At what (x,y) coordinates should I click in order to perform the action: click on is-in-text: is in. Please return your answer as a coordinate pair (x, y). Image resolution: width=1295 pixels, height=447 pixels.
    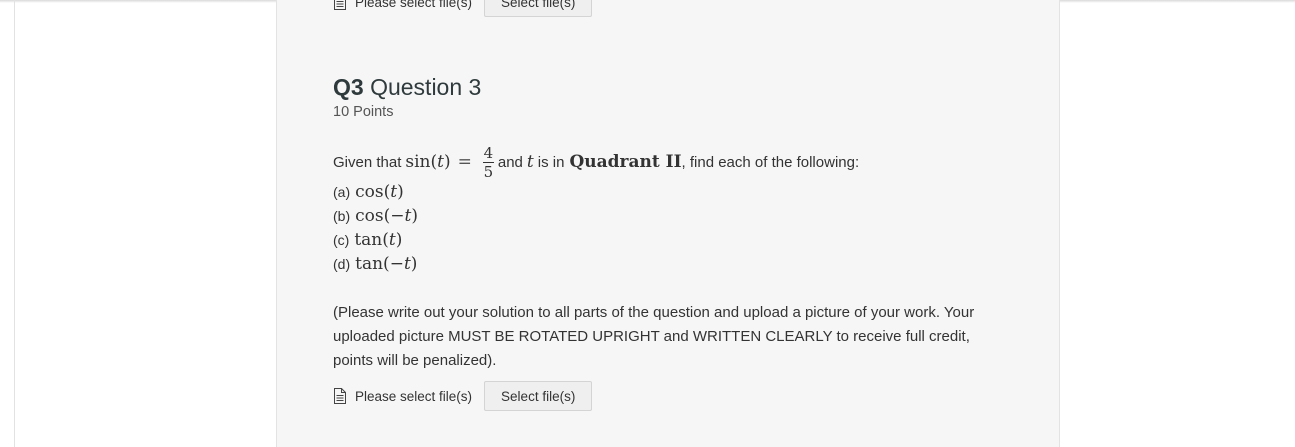
    Looking at the image, I should click on (551, 162).